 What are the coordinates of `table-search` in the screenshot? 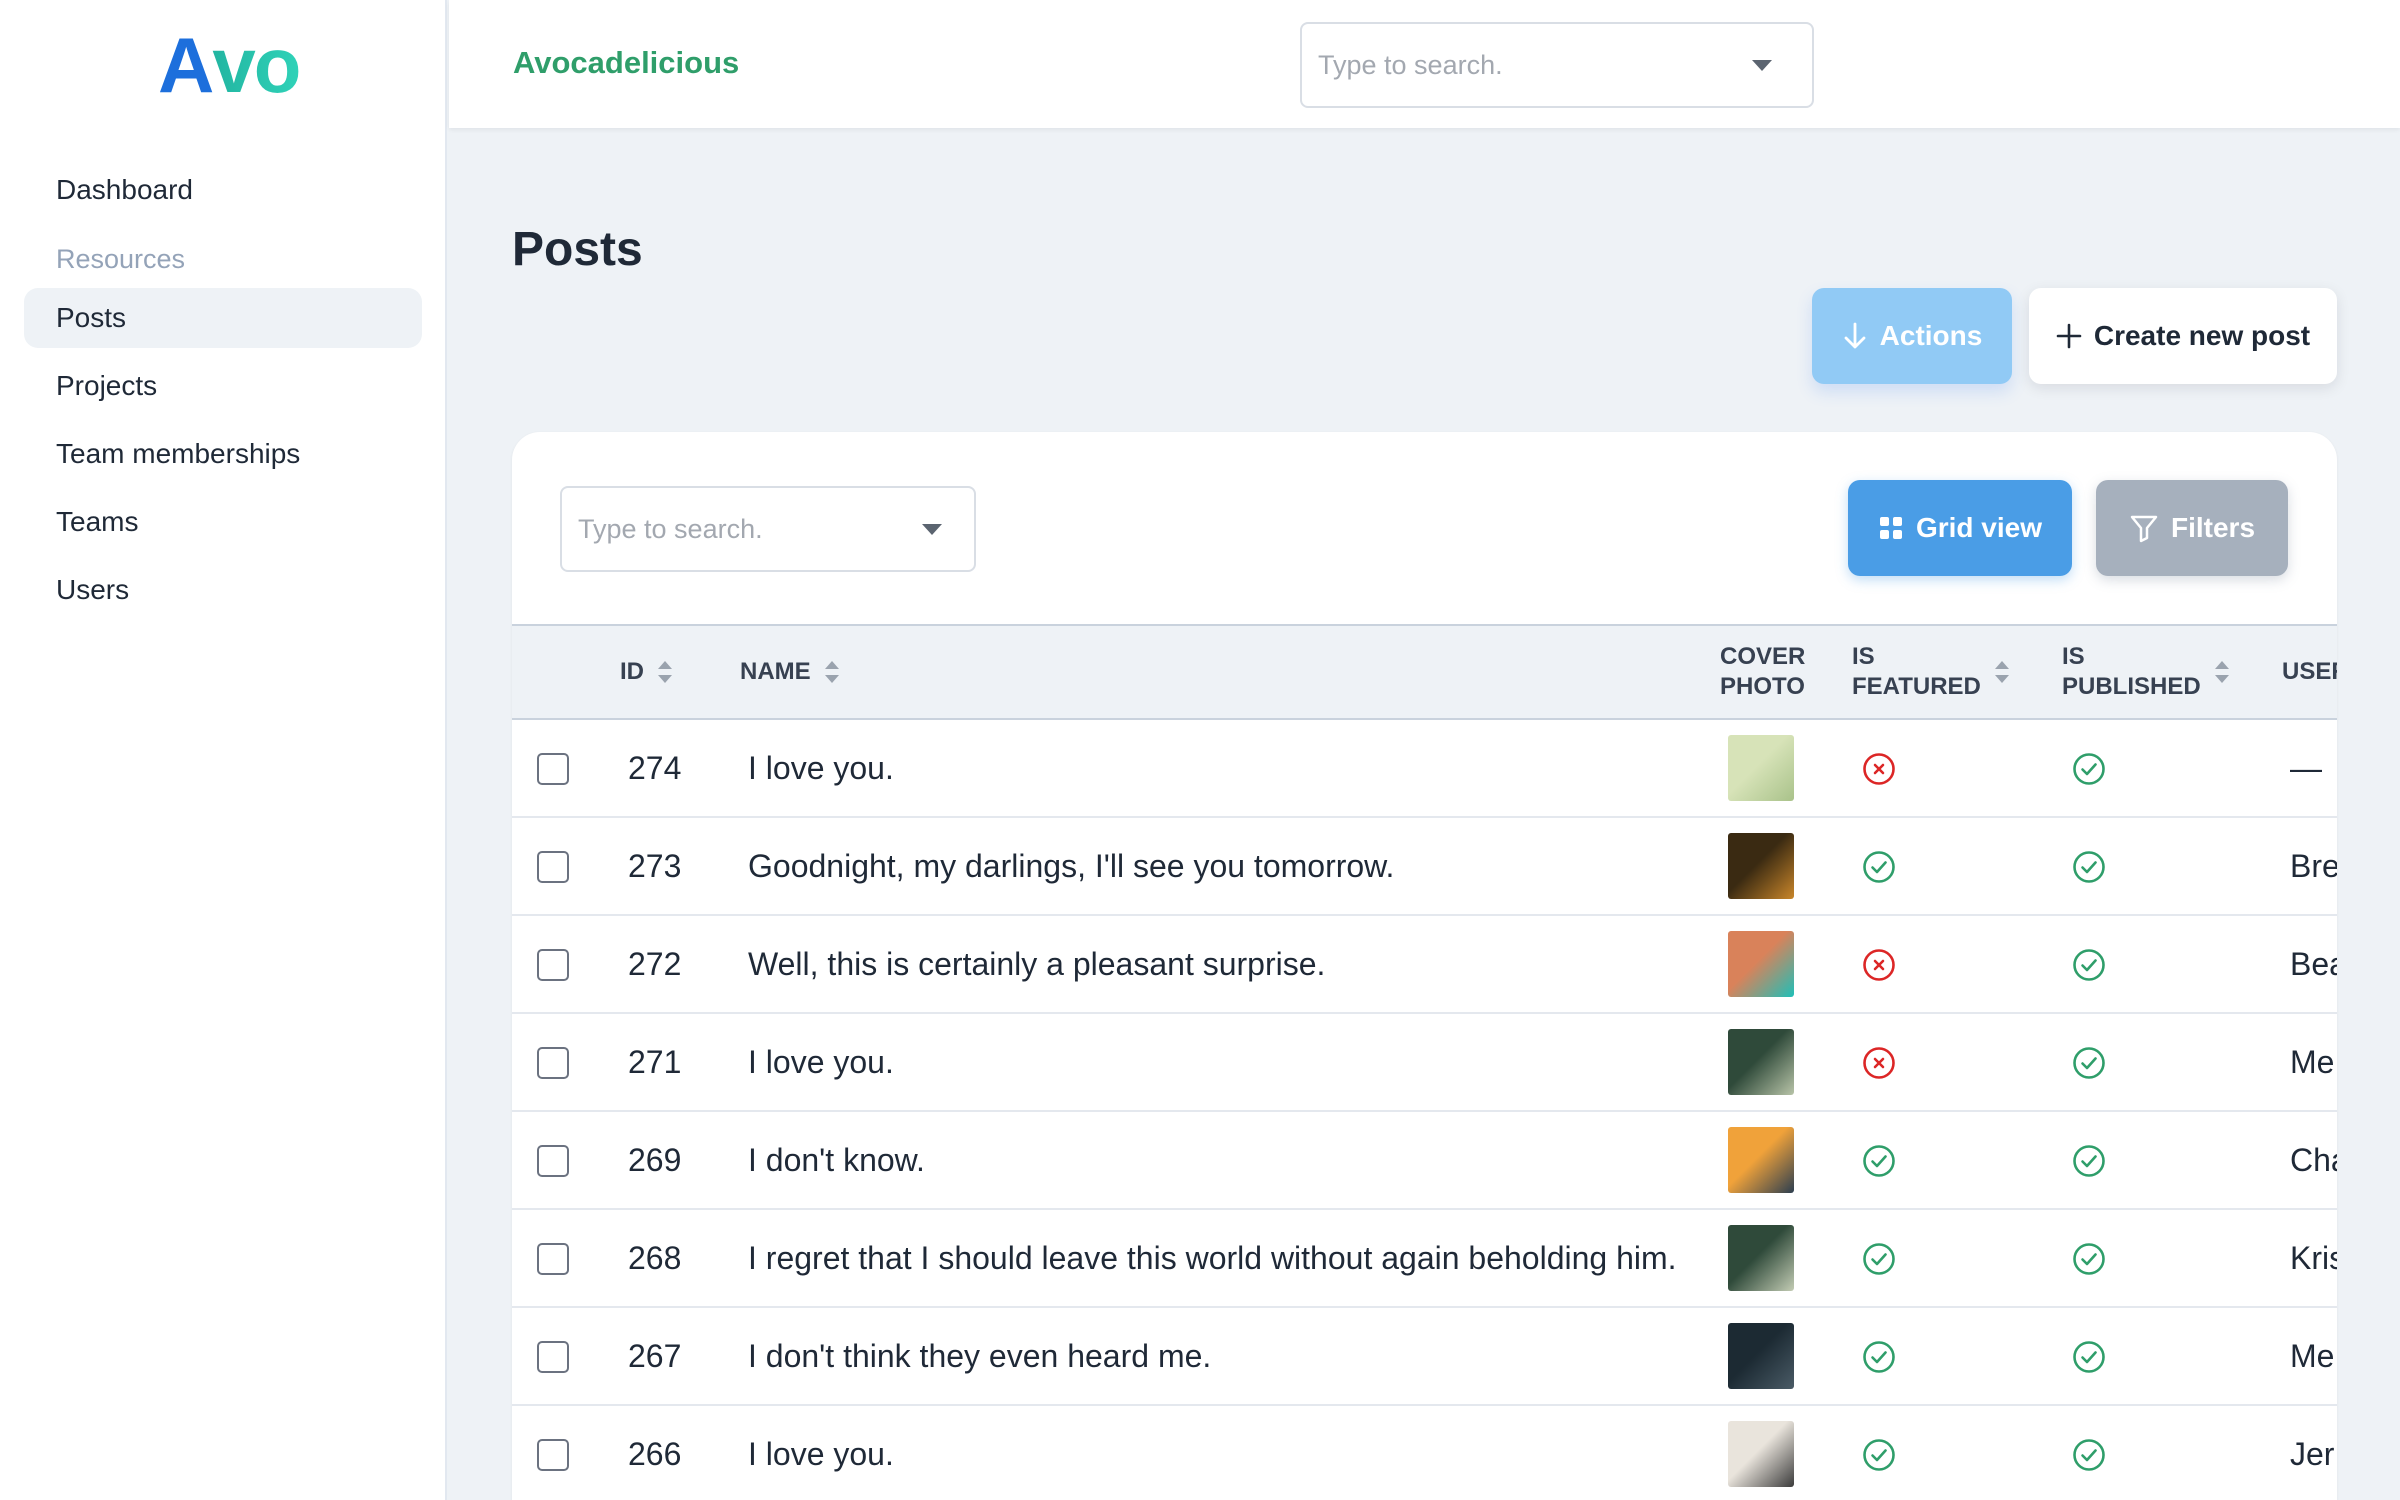 It's located at (768, 529).